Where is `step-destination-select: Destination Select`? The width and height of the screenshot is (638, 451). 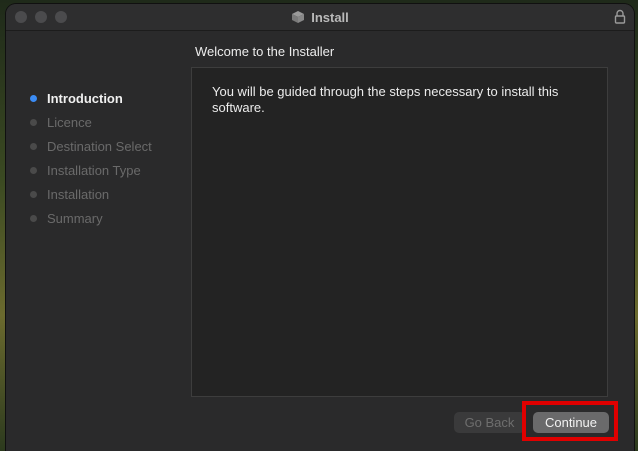 step-destination-select: Destination Select is located at coordinates (96, 146).